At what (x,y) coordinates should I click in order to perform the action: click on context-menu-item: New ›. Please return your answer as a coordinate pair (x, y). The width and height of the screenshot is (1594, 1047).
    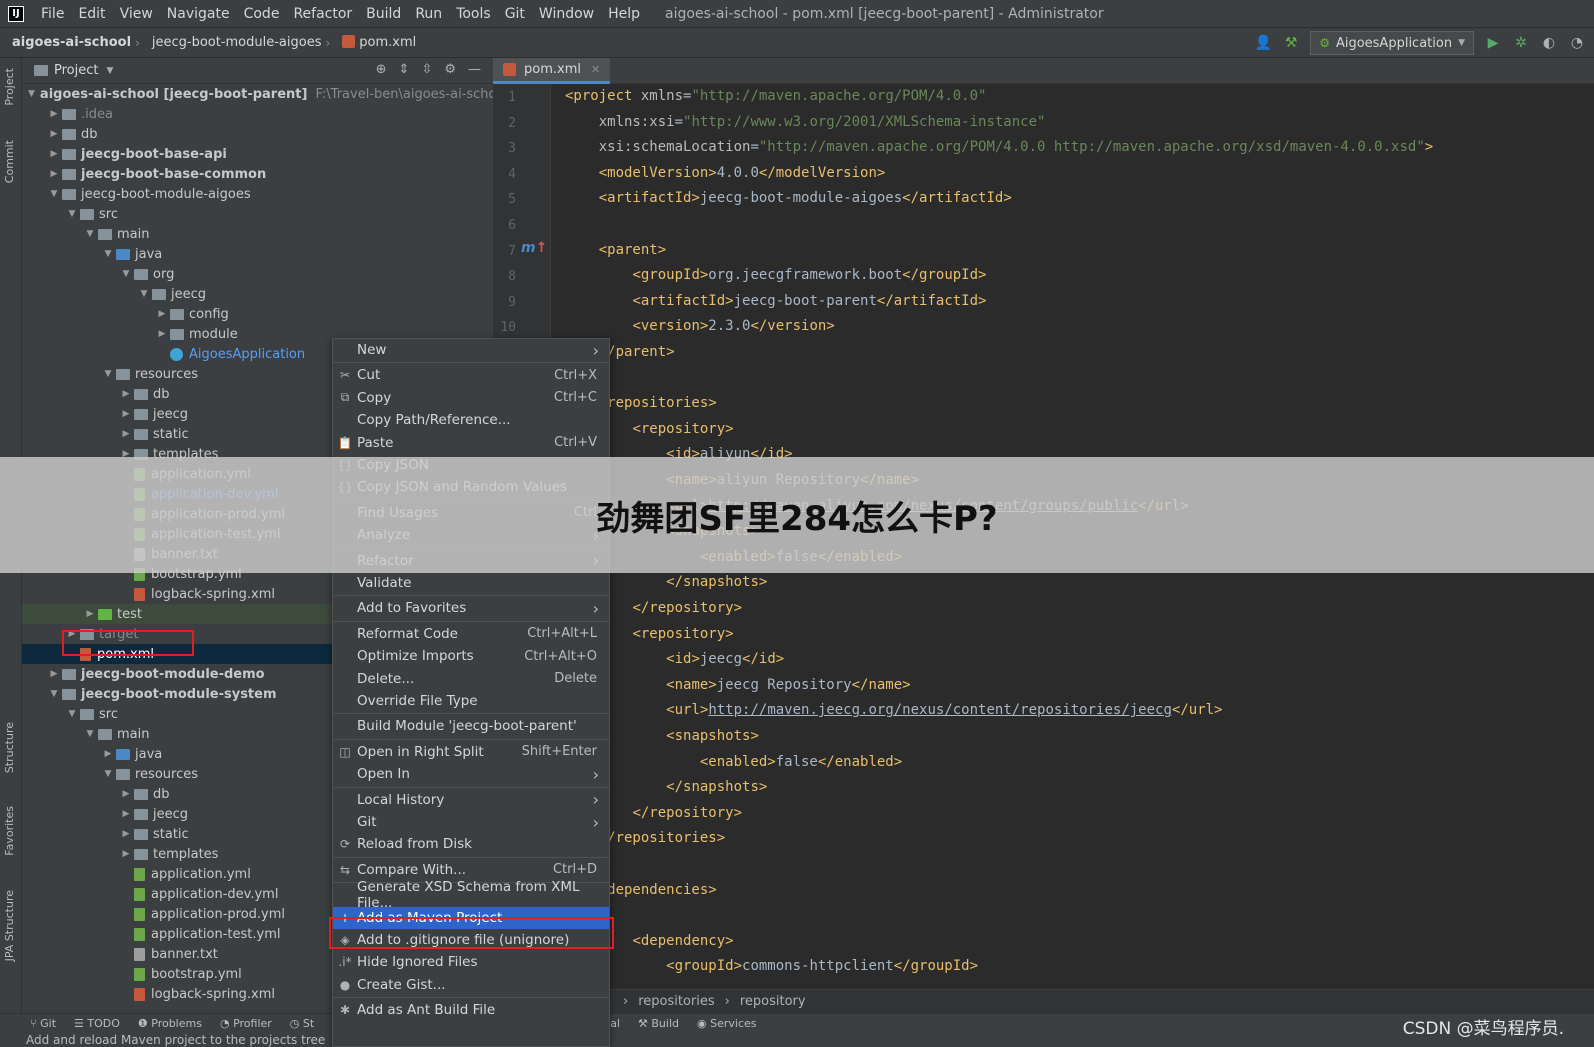
    Looking at the image, I should click on (471, 350).